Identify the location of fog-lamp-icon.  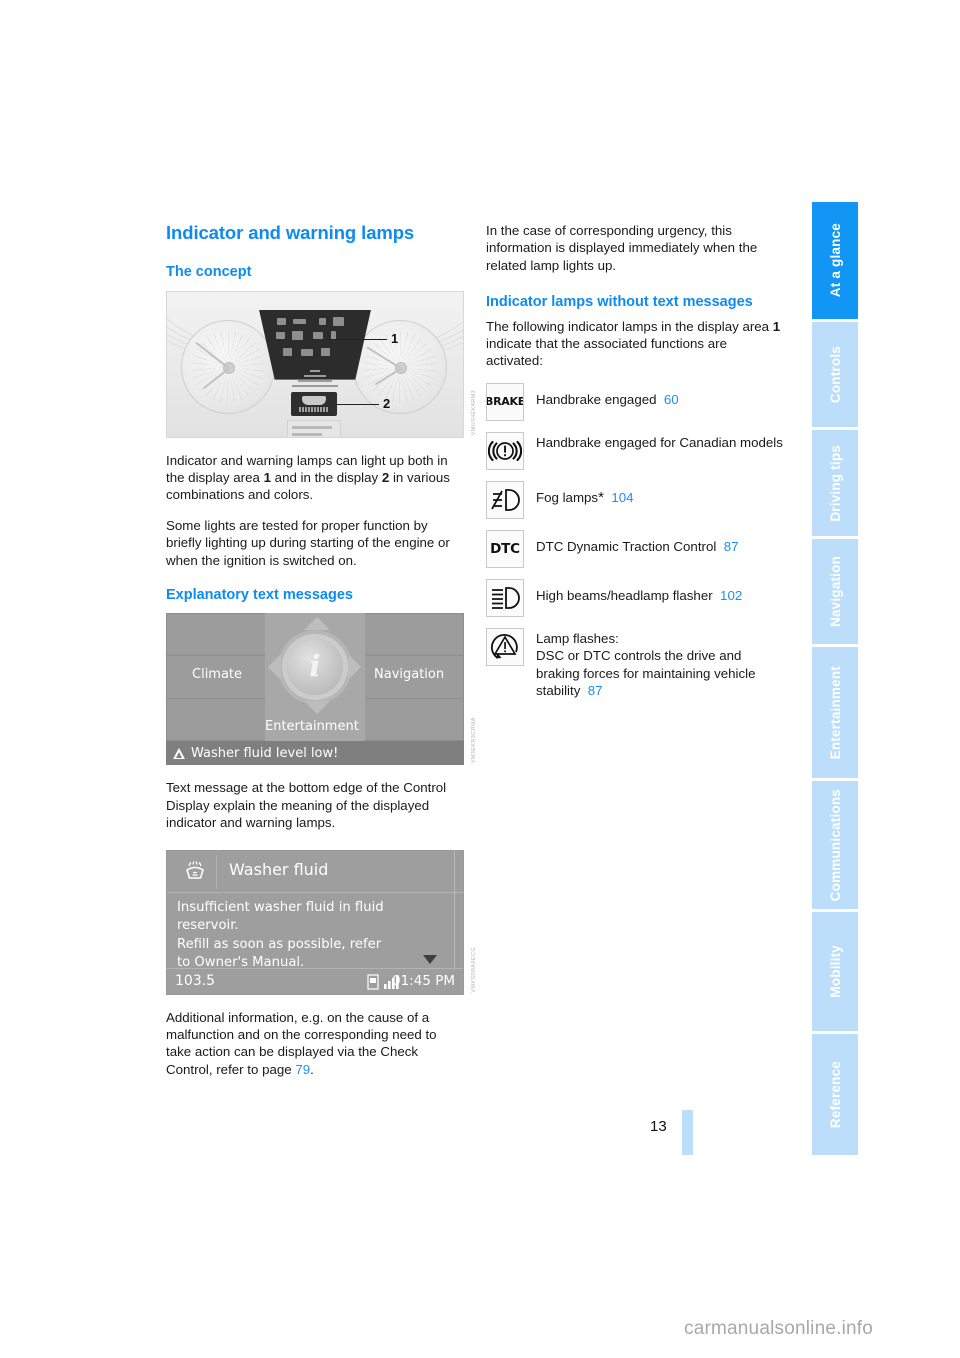
(505, 499).